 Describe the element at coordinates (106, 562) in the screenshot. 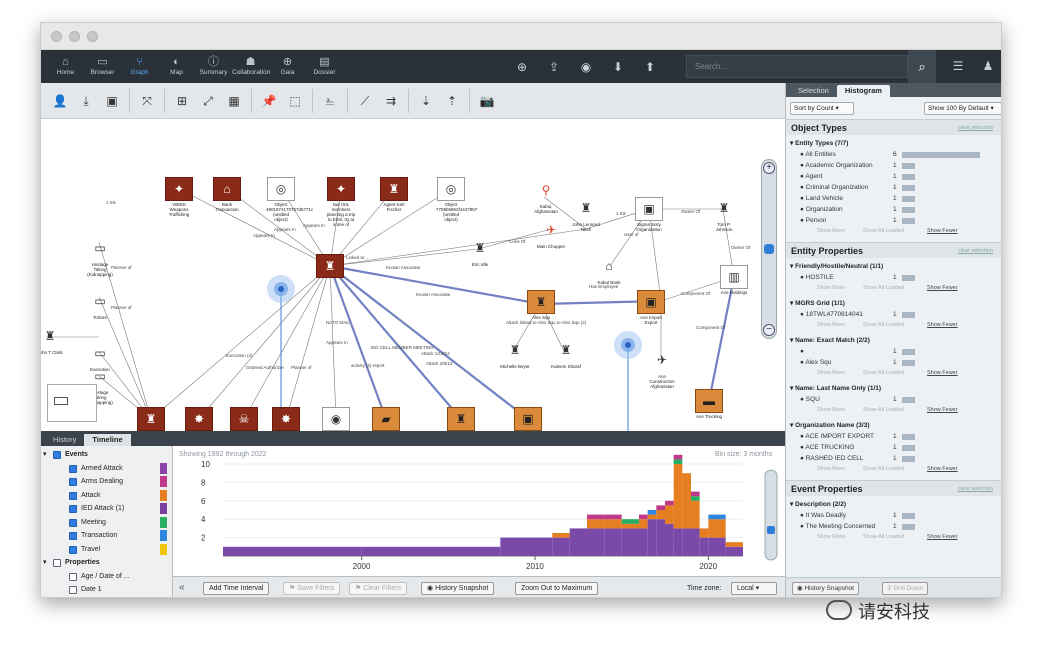

I see `tree-properties: ▾ Properties` at that location.